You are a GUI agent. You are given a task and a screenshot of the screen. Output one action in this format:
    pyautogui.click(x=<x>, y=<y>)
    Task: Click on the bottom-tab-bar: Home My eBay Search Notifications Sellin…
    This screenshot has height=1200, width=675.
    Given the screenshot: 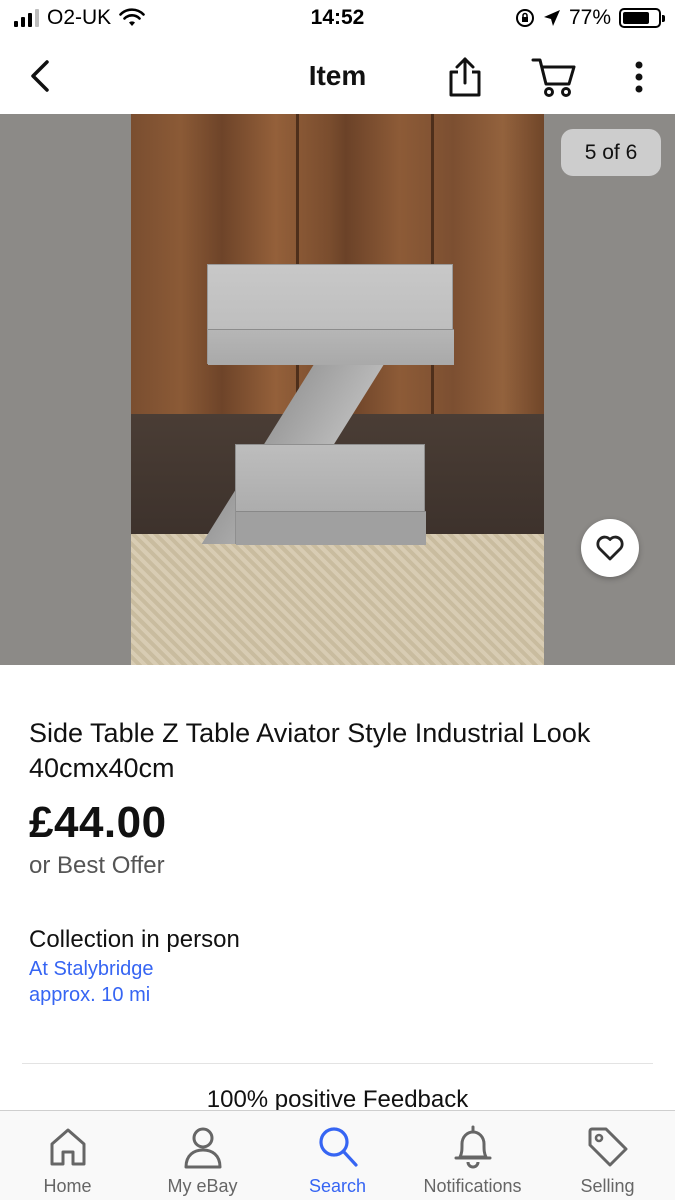 What is the action you would take?
    pyautogui.click(x=337, y=1155)
    